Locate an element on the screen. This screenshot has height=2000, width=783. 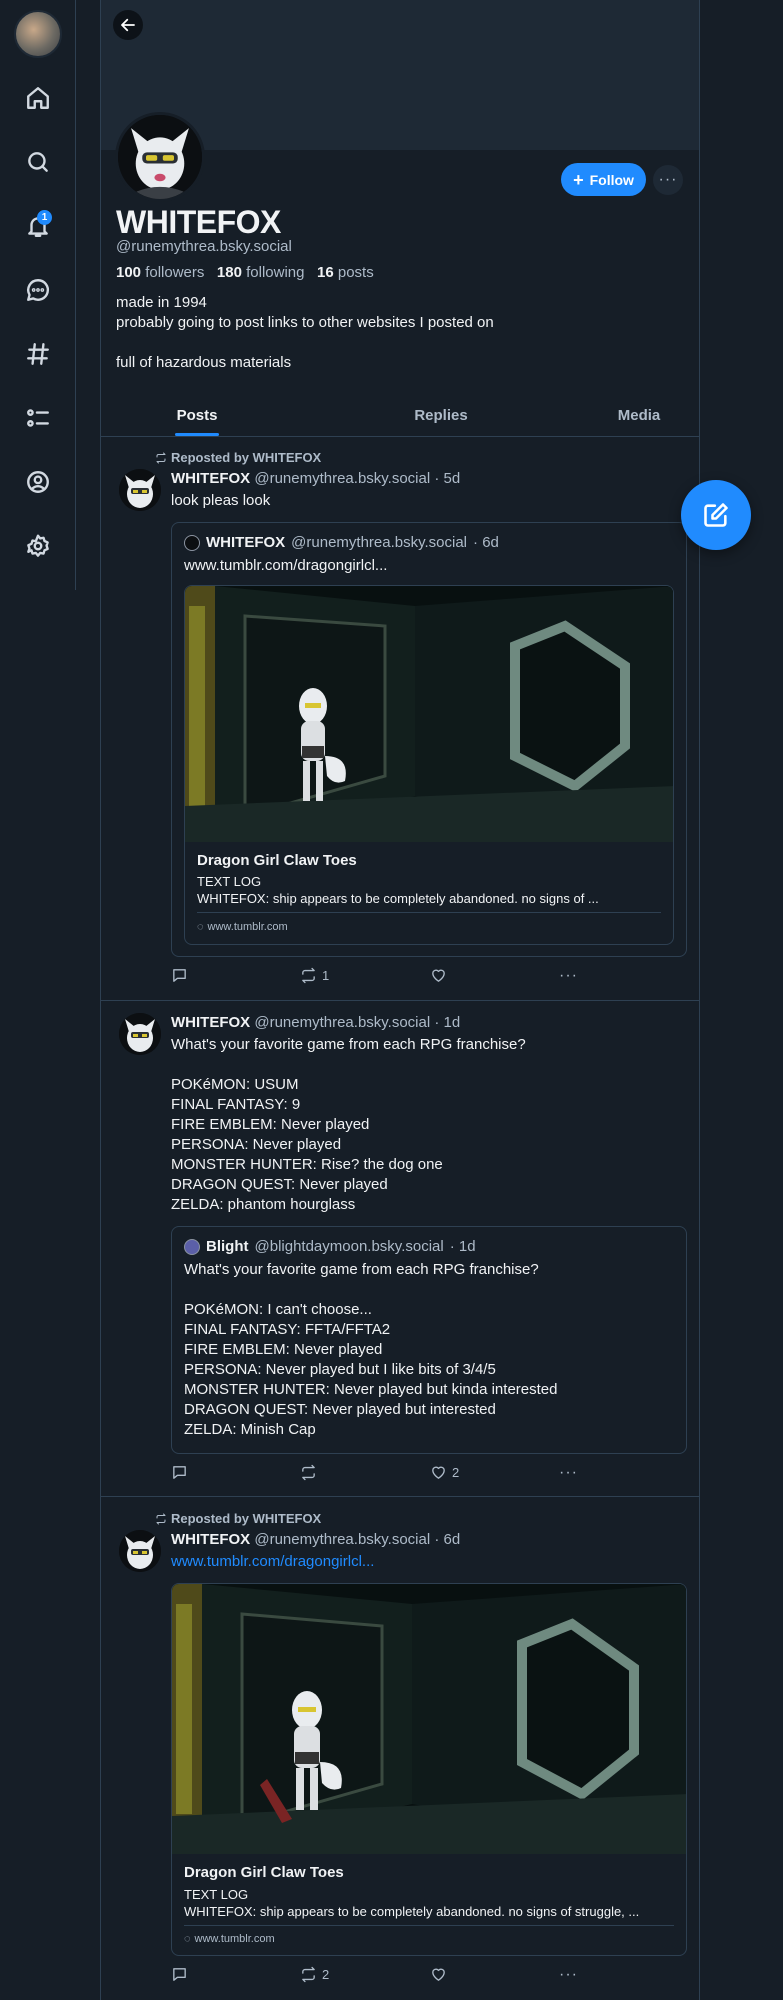
profile-handle: @runemythrea.bsky.social is located at coordinates (204, 246).